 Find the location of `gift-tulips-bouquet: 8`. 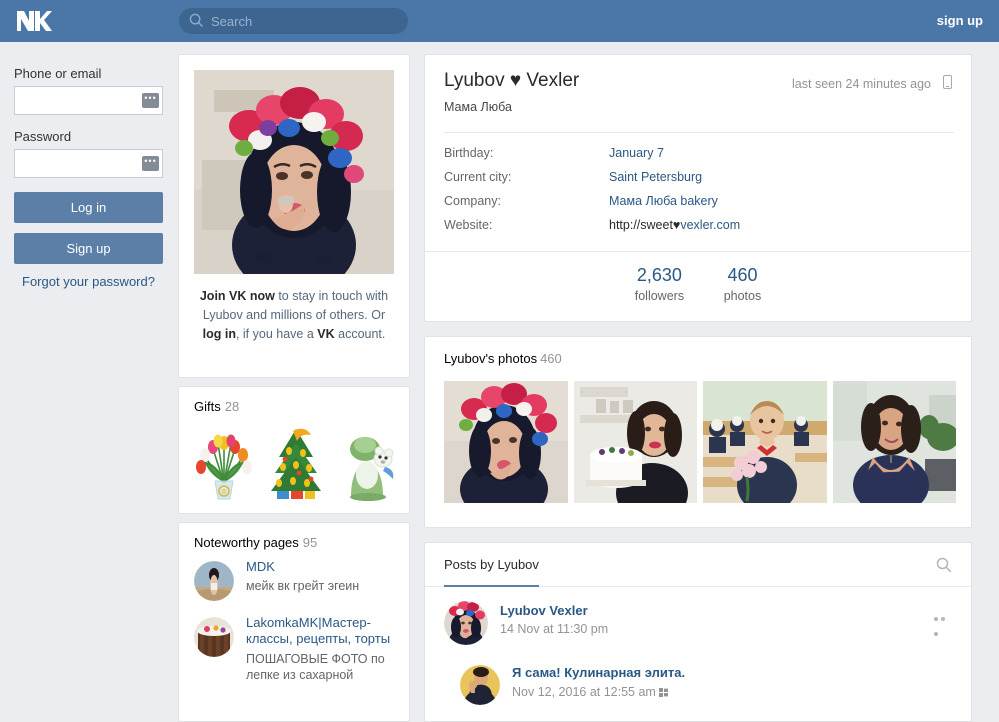

gift-tulips-bouquet: 8 is located at coordinates (224, 462).